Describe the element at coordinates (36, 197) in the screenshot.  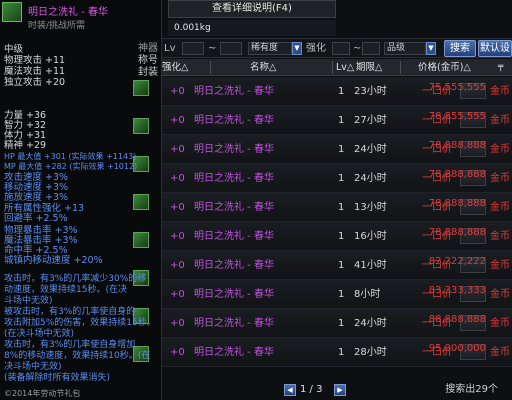
I see `cast-speed-text: 施放速度 +3%` at that location.